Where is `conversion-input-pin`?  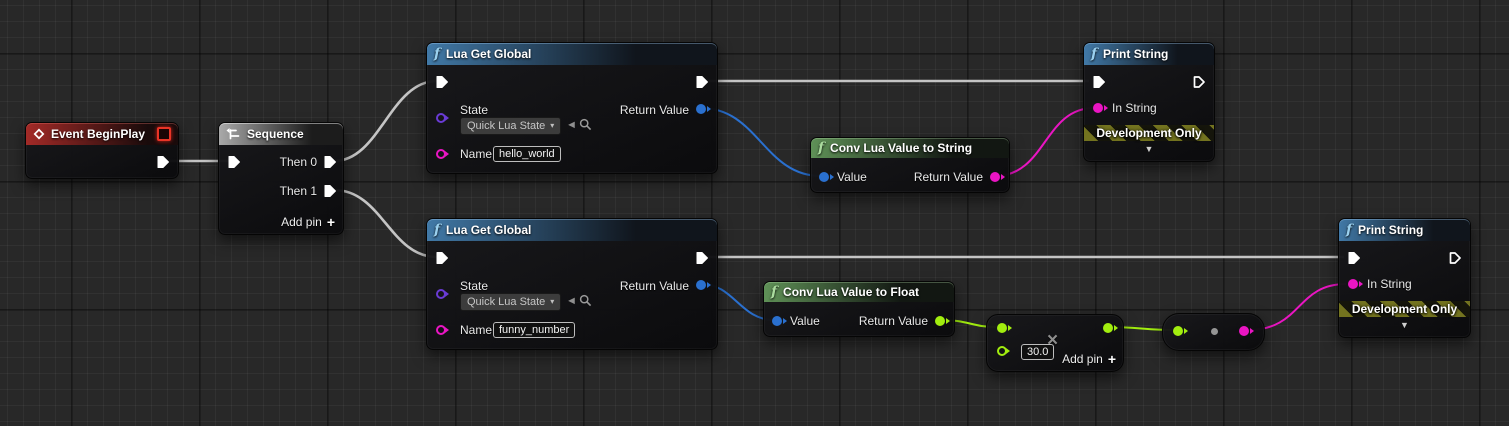
conversion-input-pin is located at coordinates (1180, 331).